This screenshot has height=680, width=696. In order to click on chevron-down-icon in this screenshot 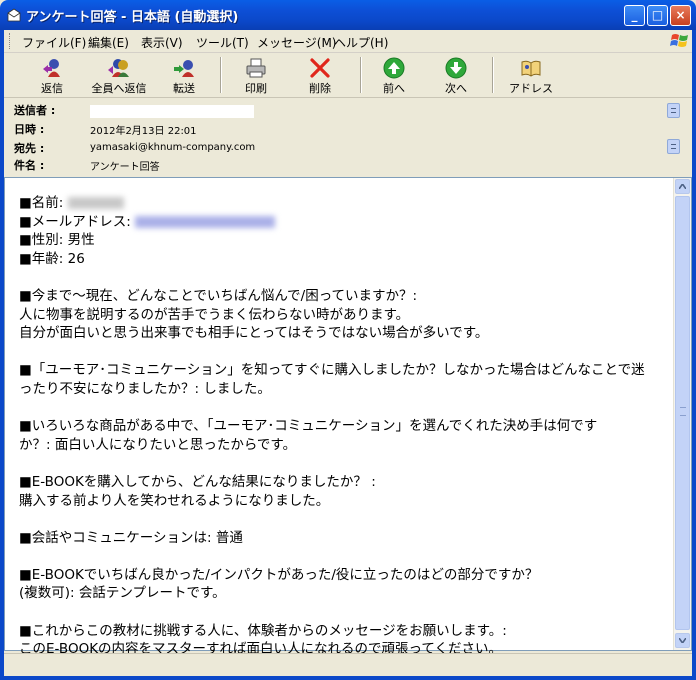, I will do `click(682, 640)`.